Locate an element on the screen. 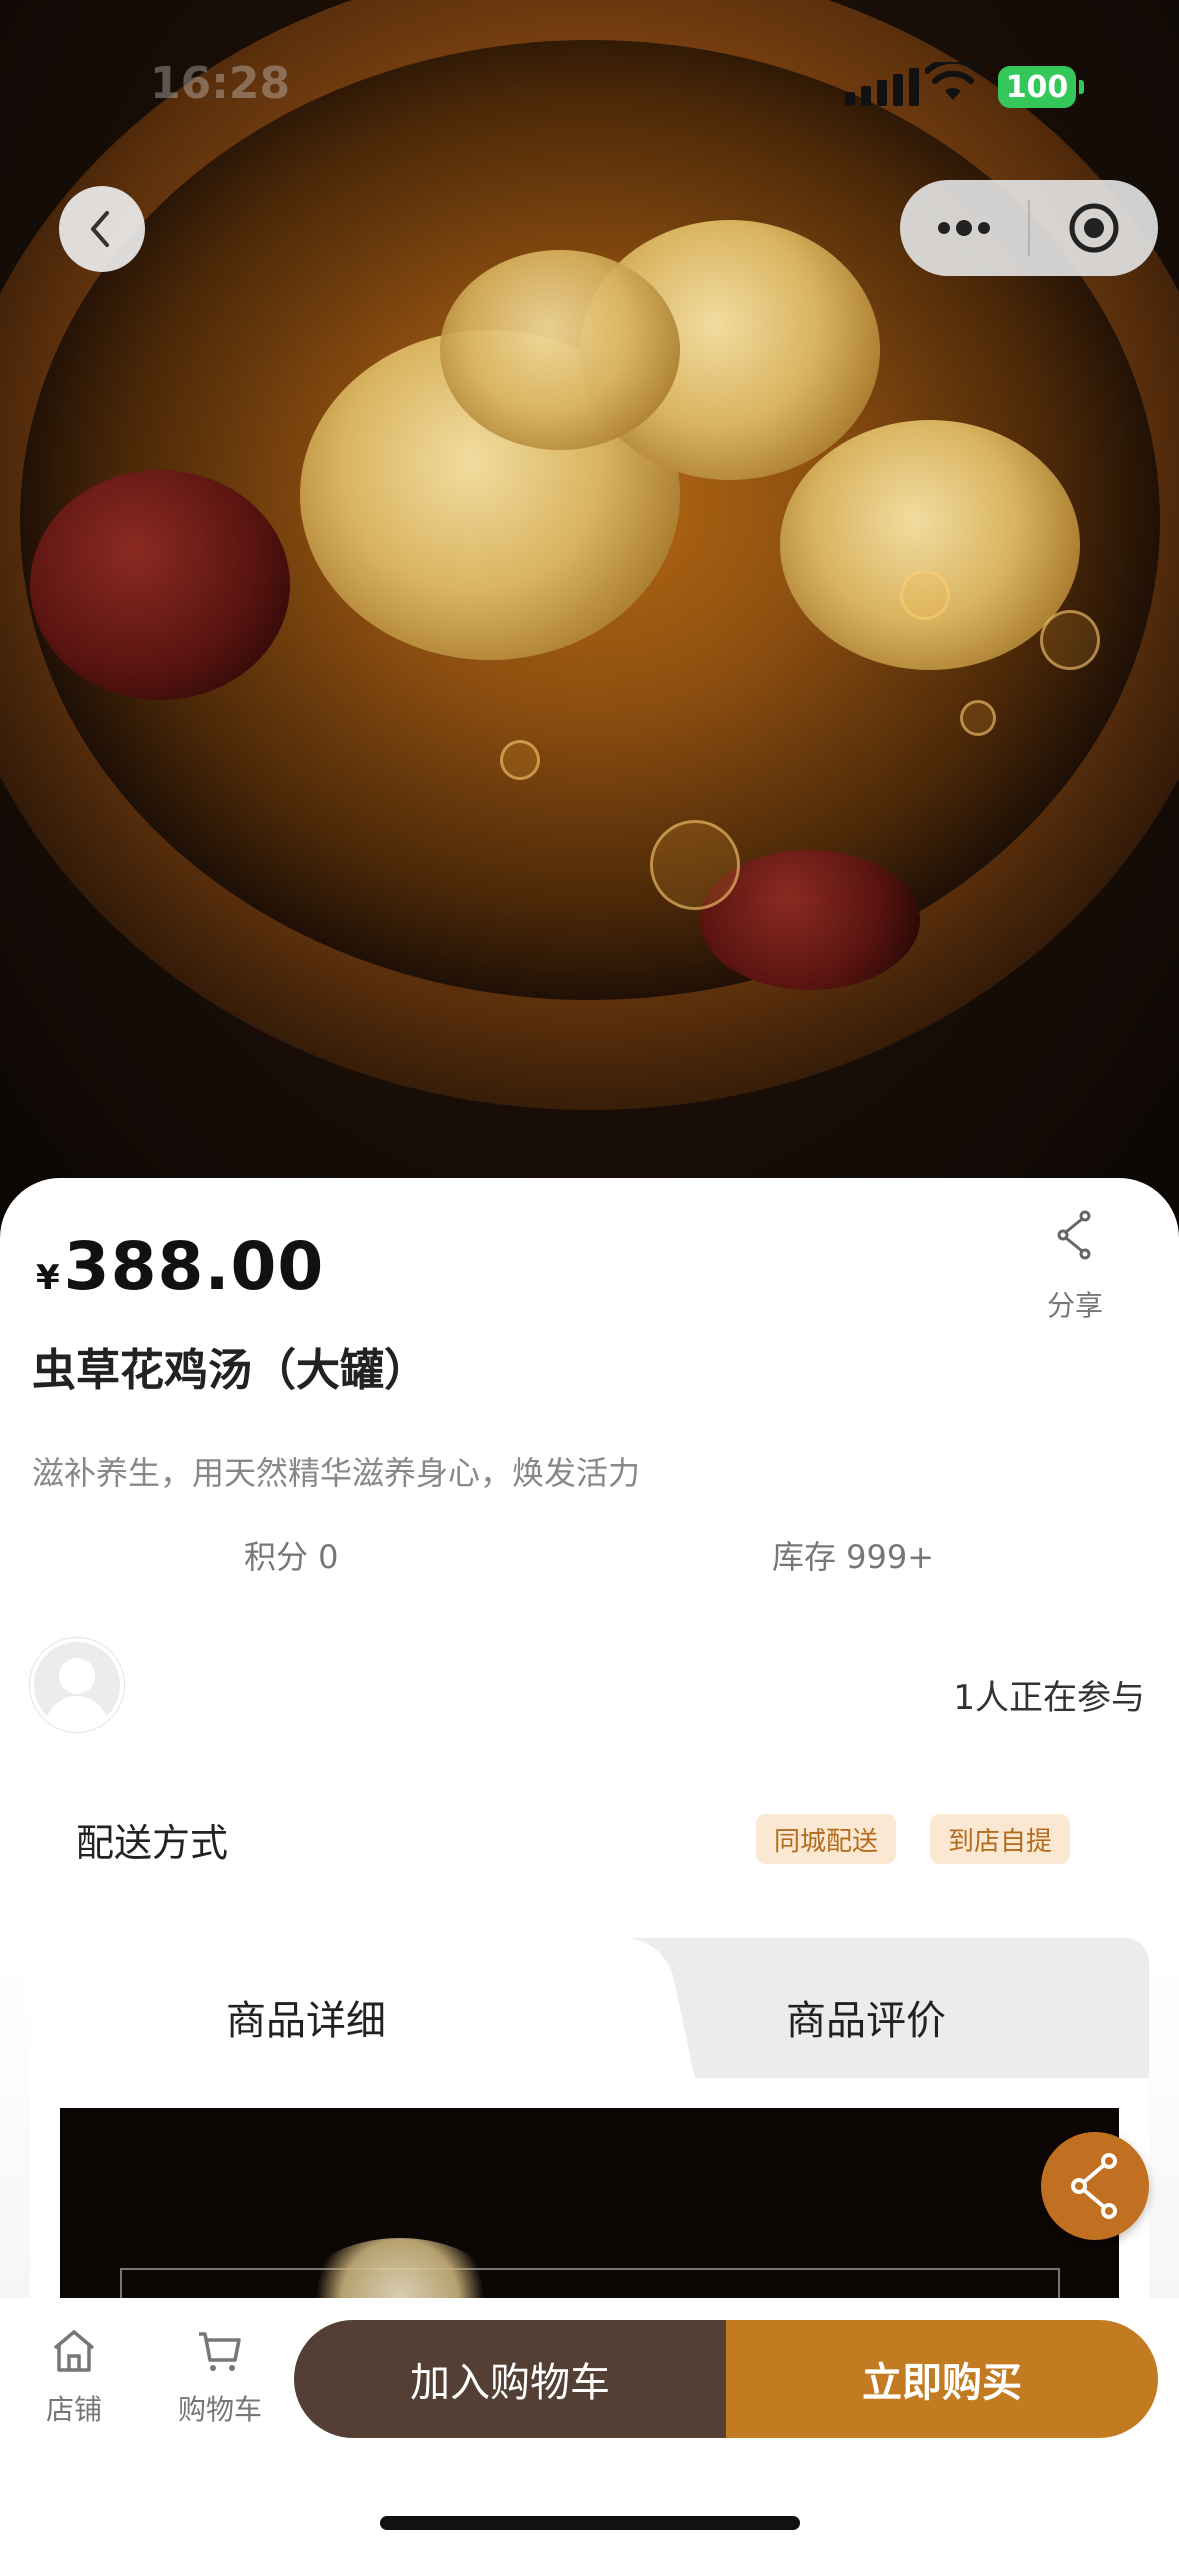 The height and width of the screenshot is (2556, 1179). points-text: 积分 0 is located at coordinates (291, 1557).